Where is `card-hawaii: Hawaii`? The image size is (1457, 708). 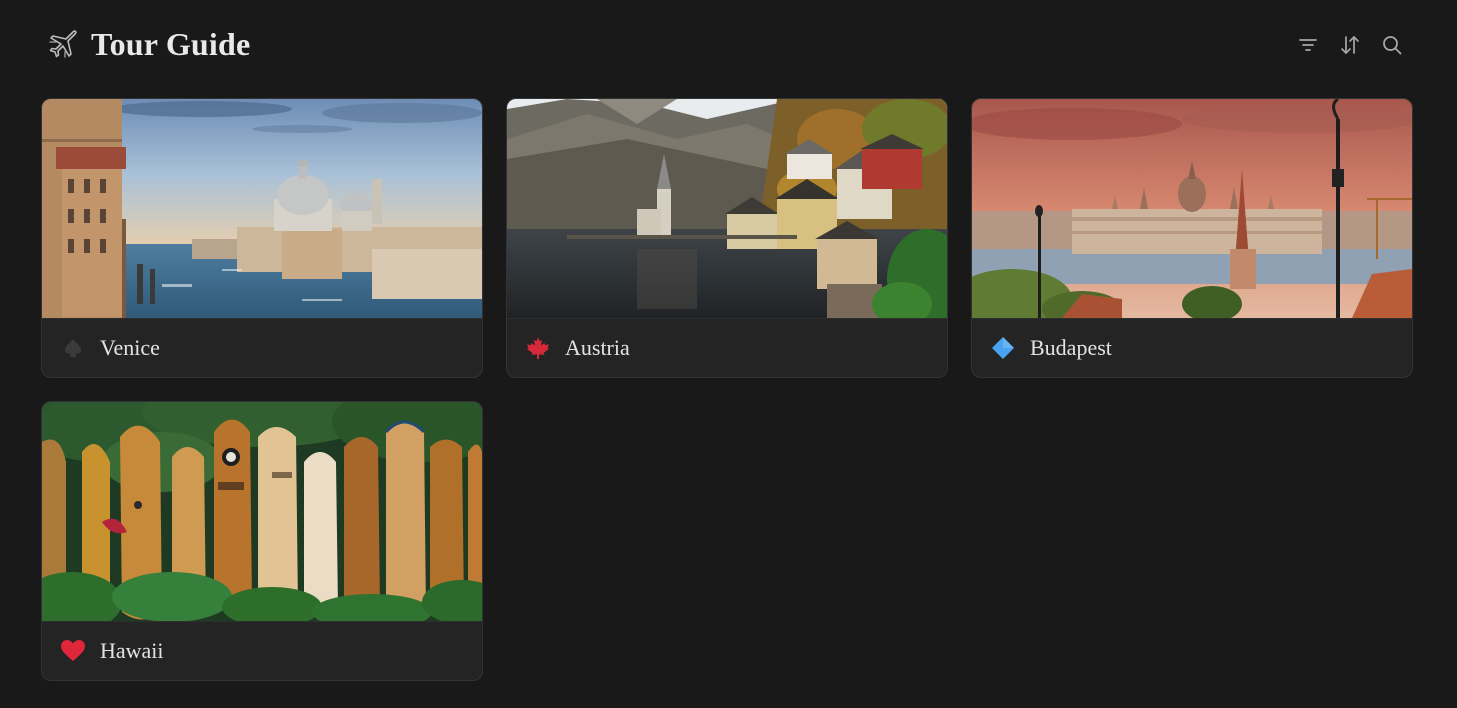 card-hawaii: Hawaii is located at coordinates (262, 541).